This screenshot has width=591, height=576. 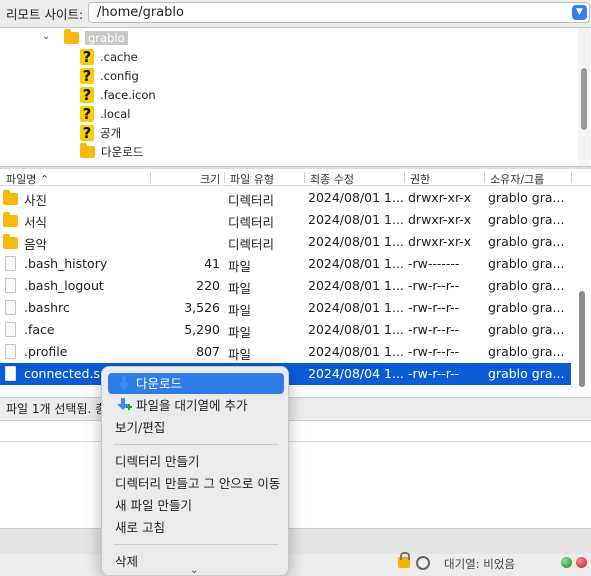 What do you see at coordinates (517, 179) in the screenshot?
I see `column-header-owner: 소유자/그룹` at bounding box center [517, 179].